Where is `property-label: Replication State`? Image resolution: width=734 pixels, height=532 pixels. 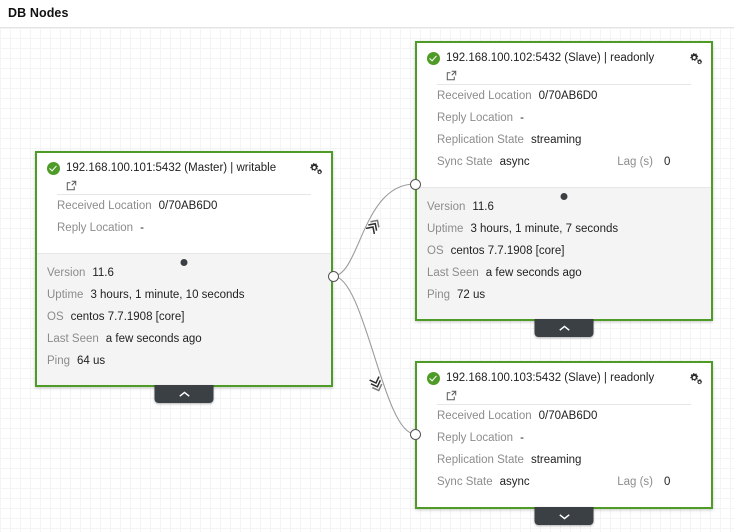
property-label: Replication State is located at coordinates (480, 140).